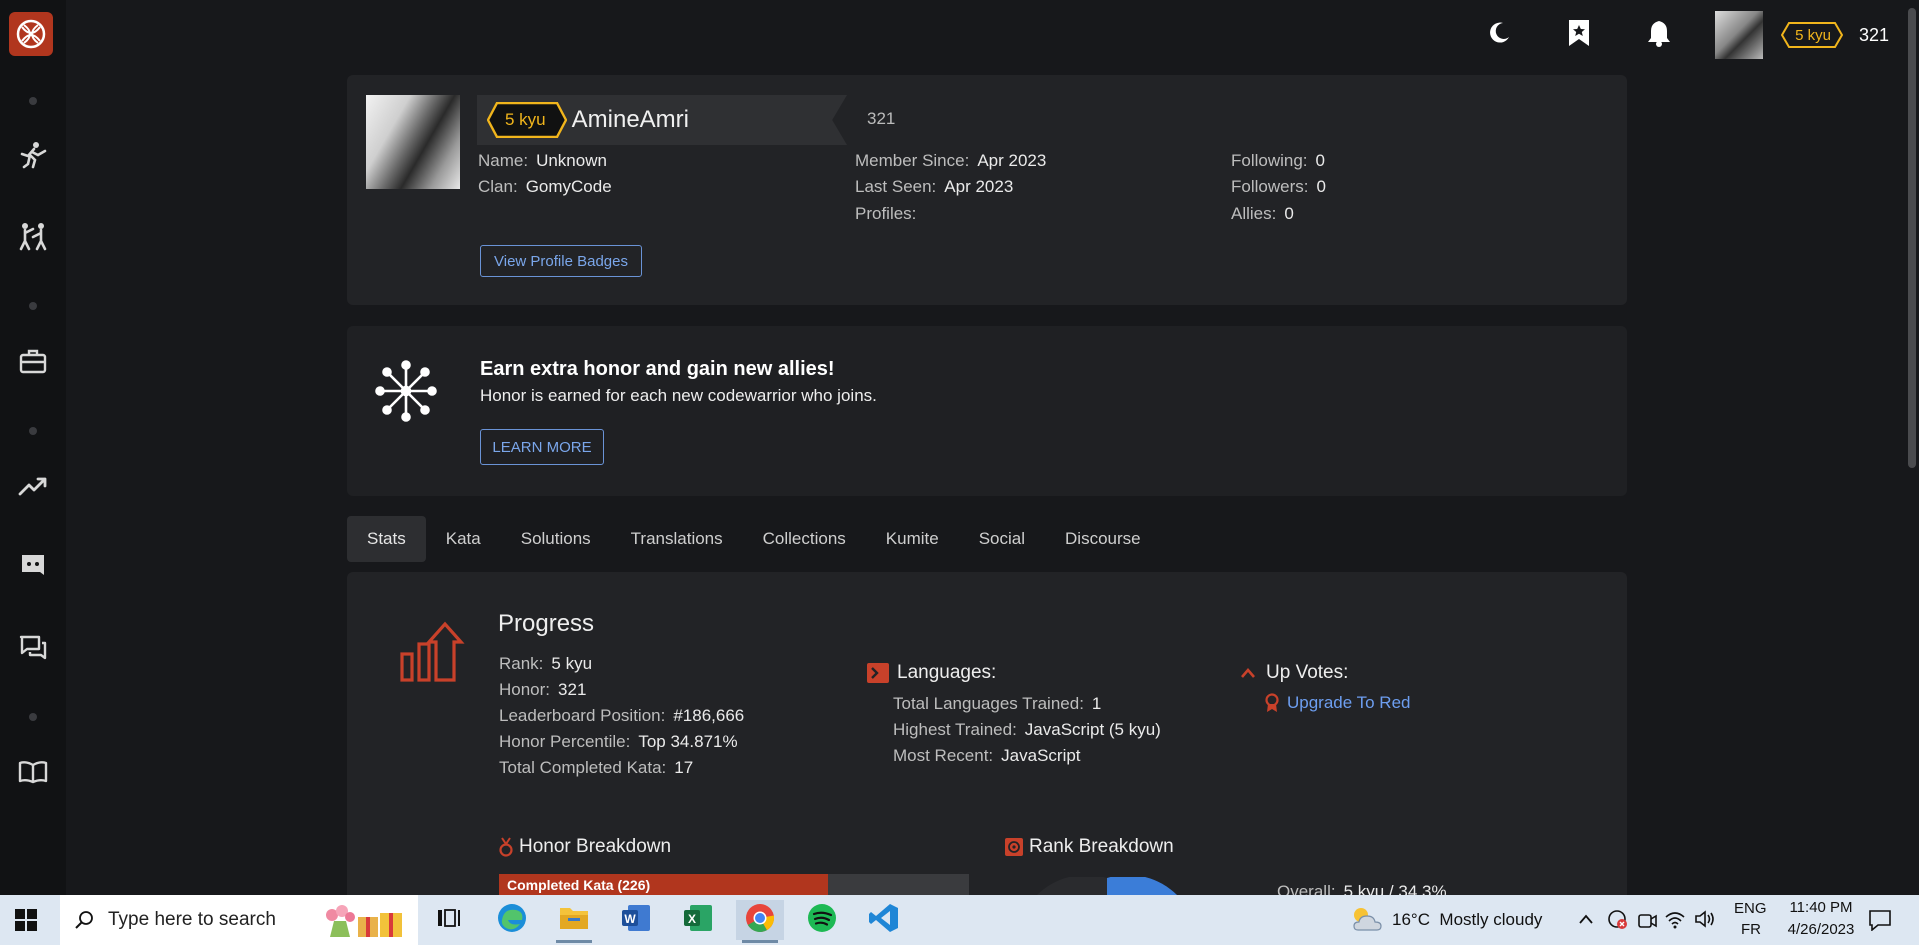 Image resolution: width=1919 pixels, height=945 pixels. What do you see at coordinates (1618, 922) in the screenshot?
I see `security-alert-icon` at bounding box center [1618, 922].